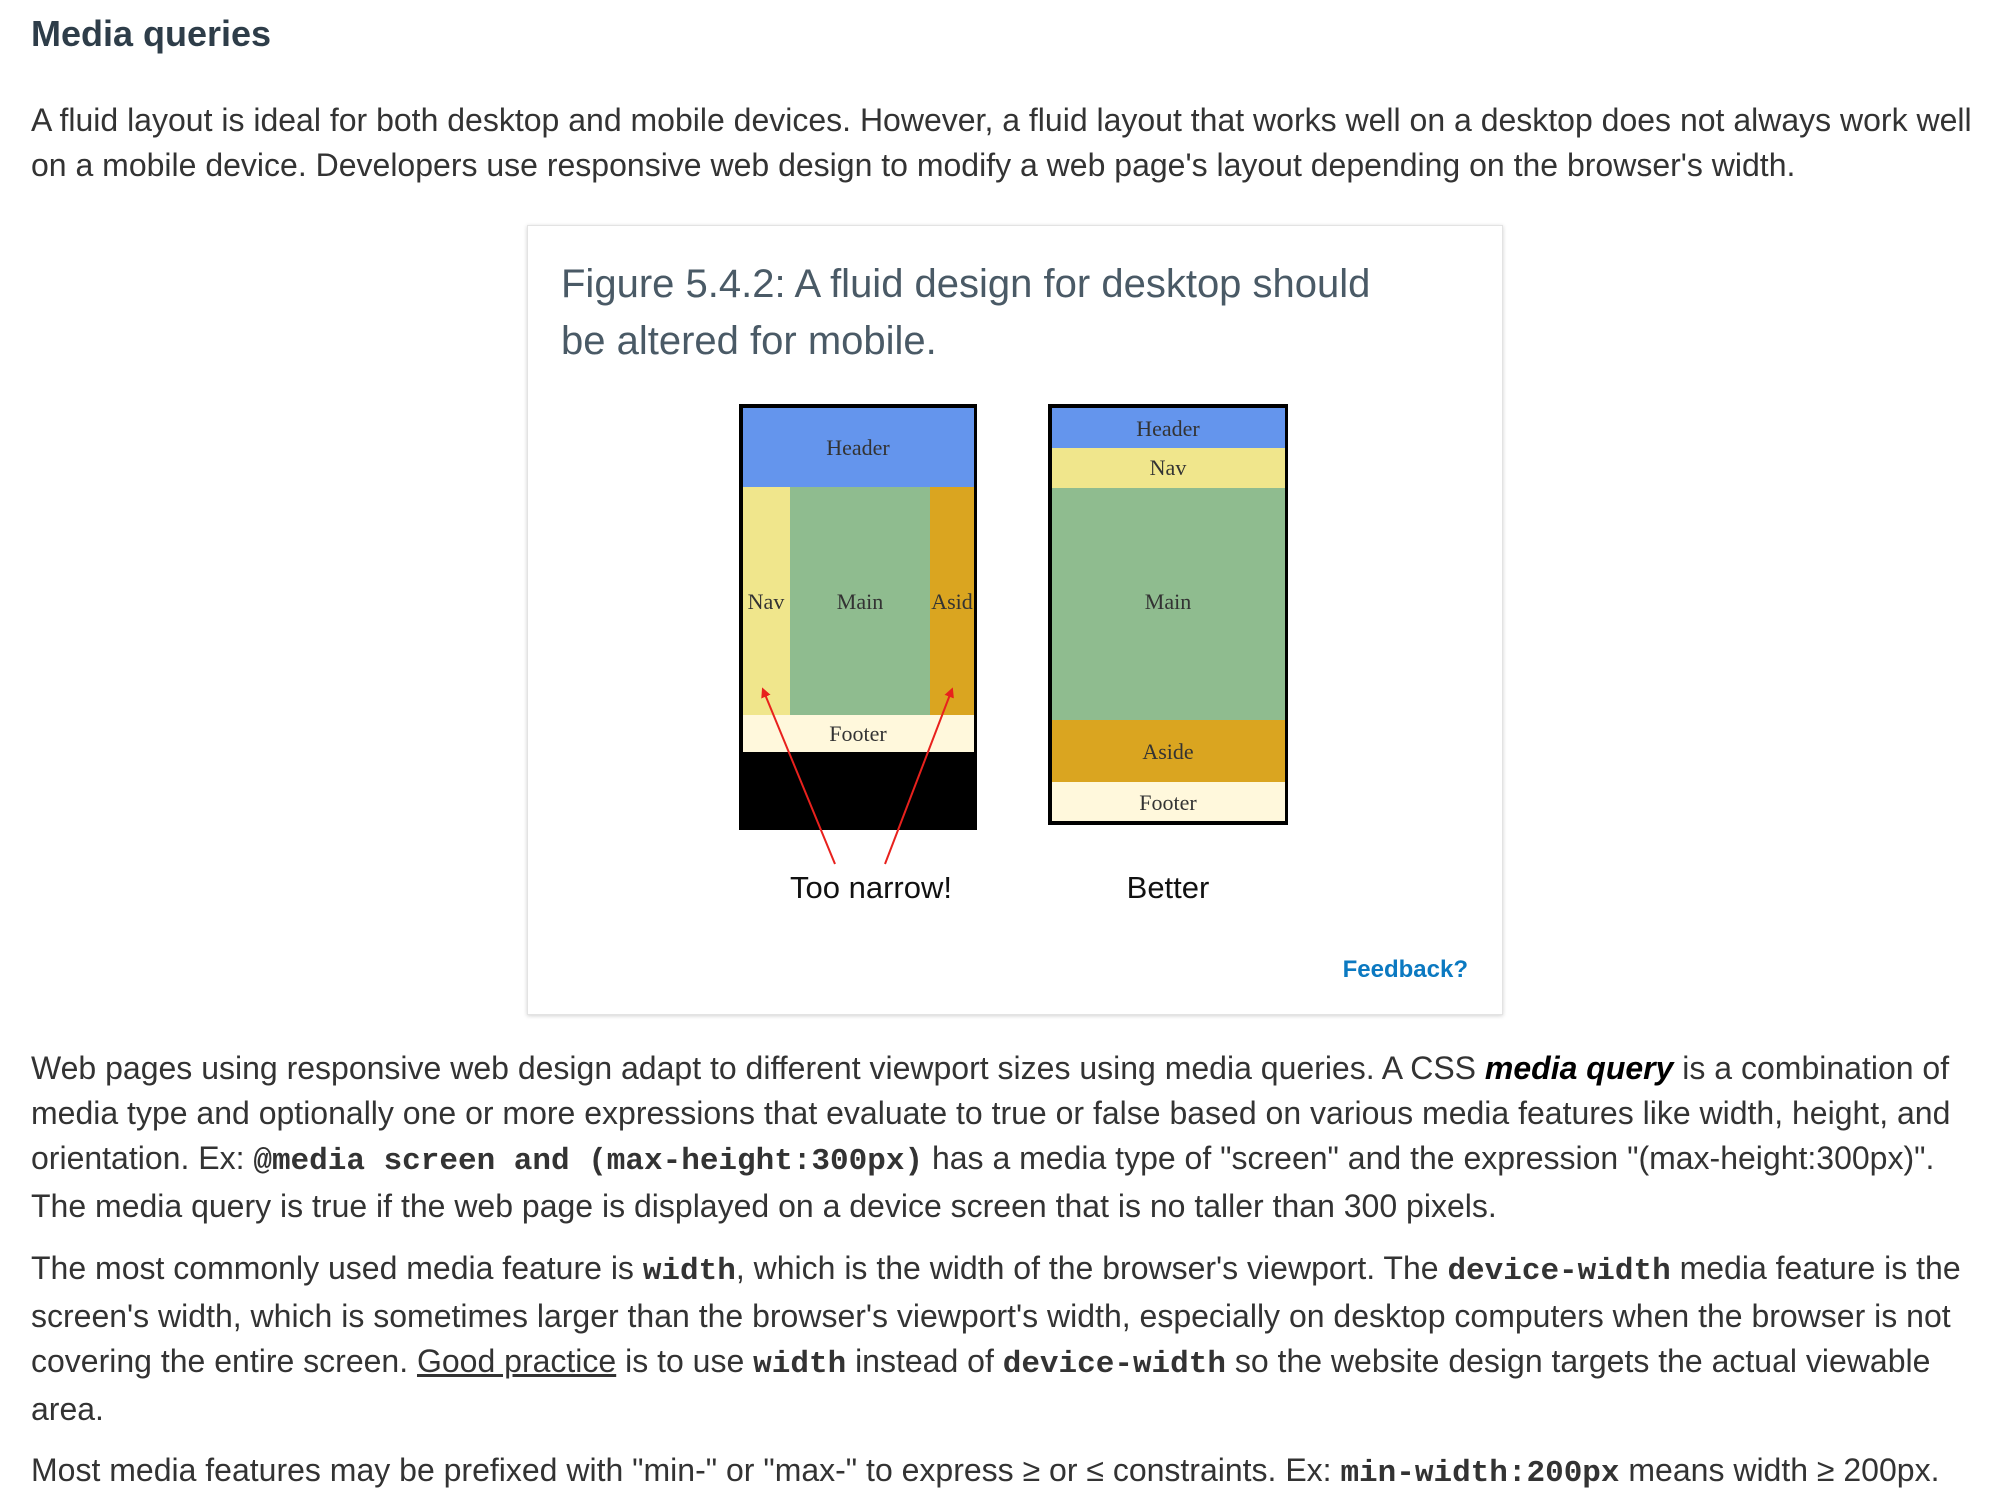 This screenshot has width=2006, height=1496. What do you see at coordinates (800, 1364) in the screenshot?
I see `width-code-2: width` at bounding box center [800, 1364].